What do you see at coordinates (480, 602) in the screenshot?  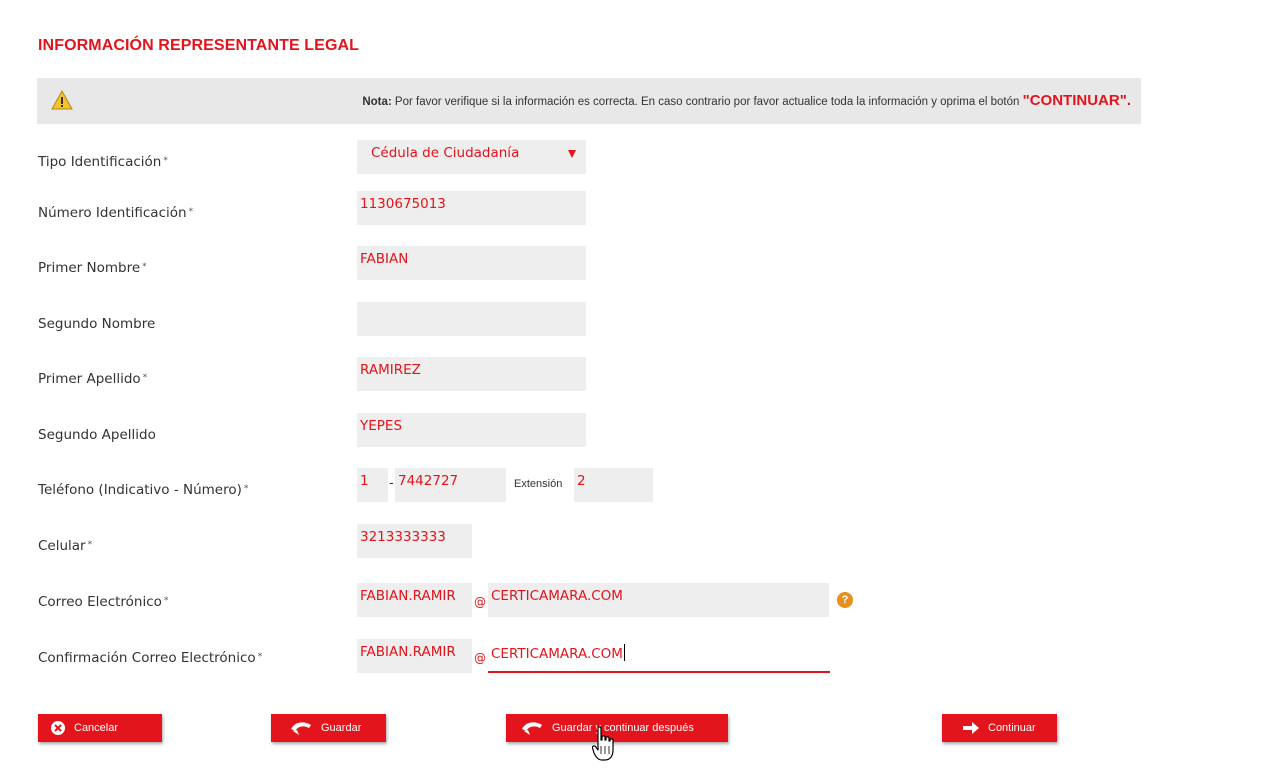 I see `correo-at-sign: @` at bounding box center [480, 602].